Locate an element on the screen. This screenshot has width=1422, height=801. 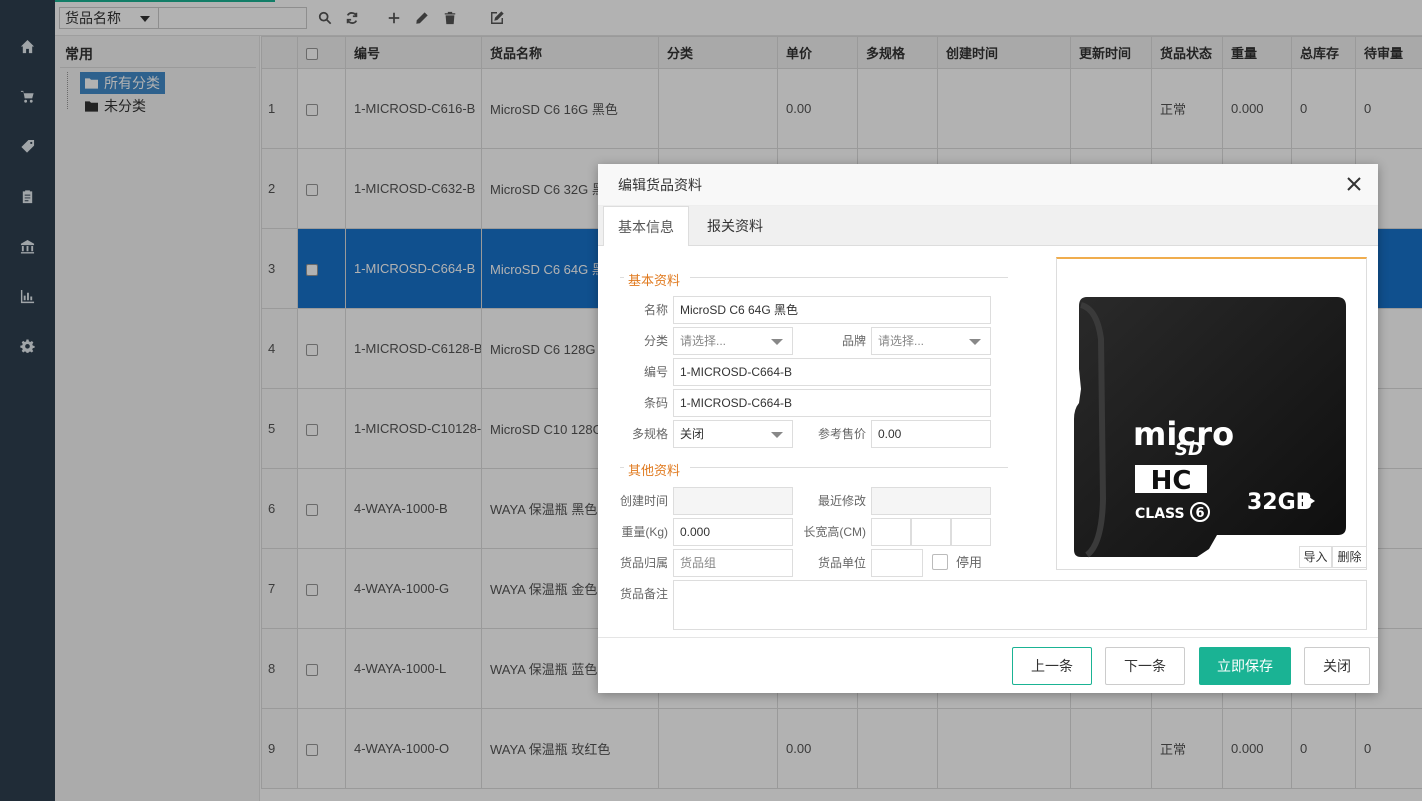
label-multi-spec: 多规格 is located at coordinates (649, 434).